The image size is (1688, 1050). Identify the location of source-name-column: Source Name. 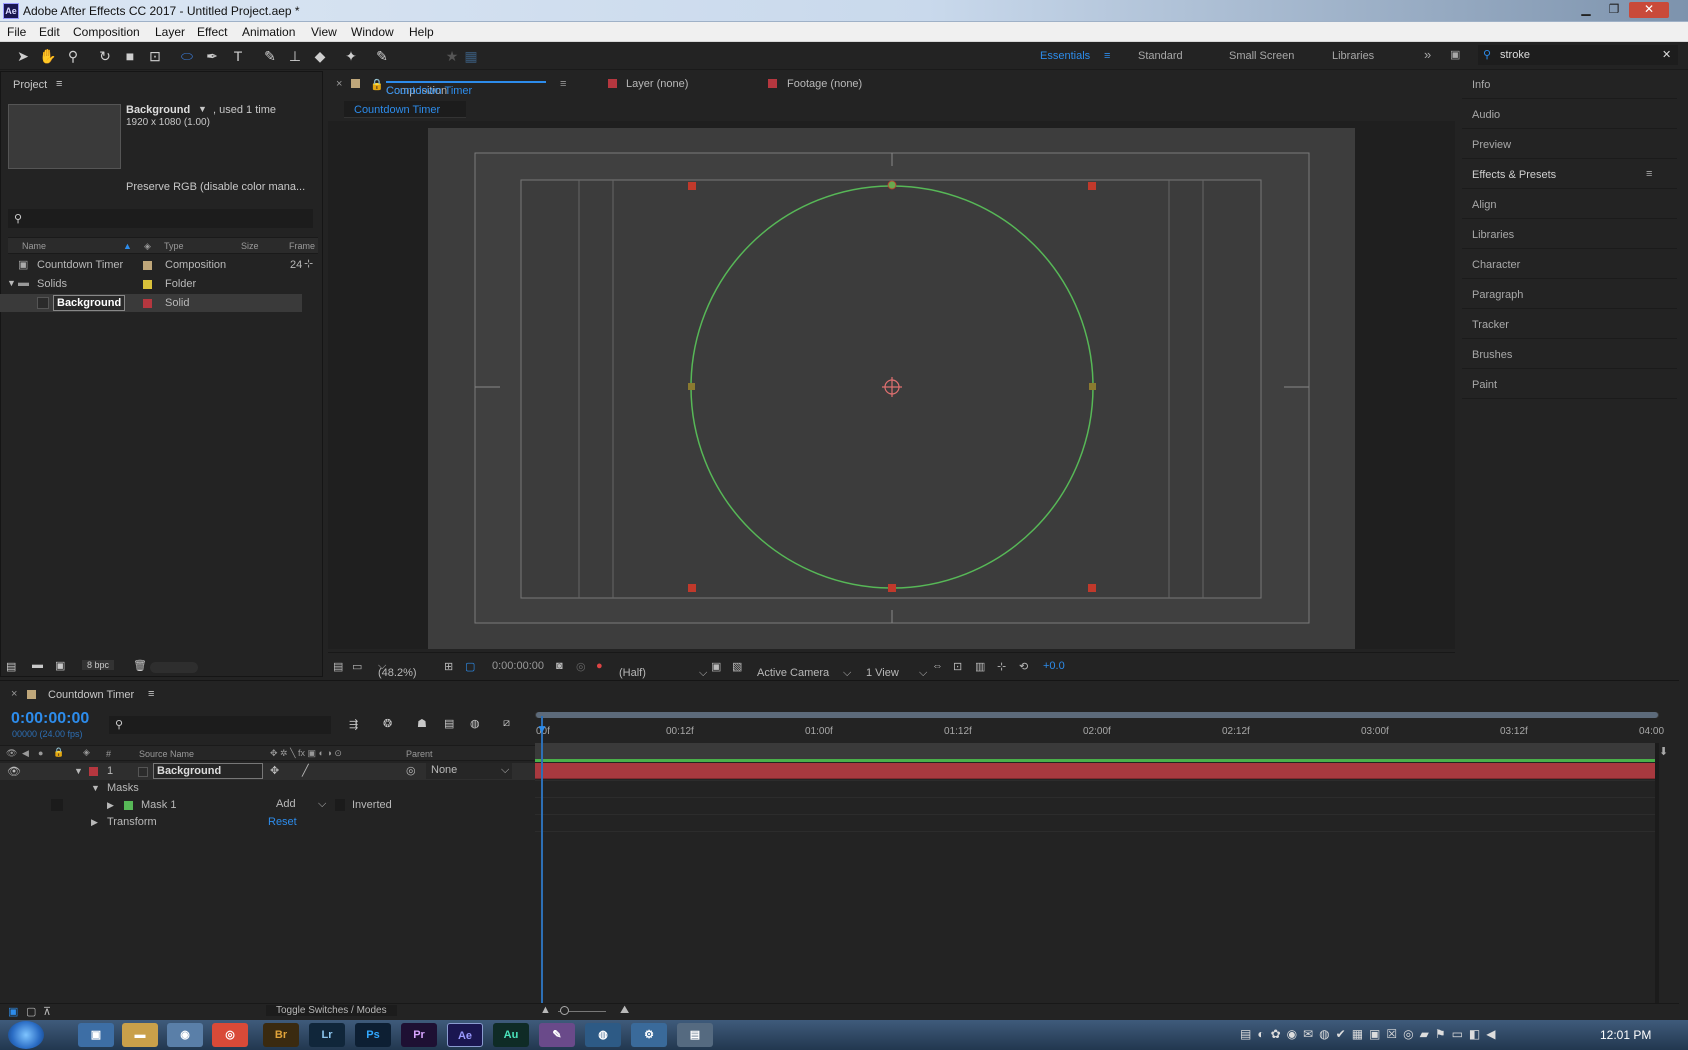
(166, 754).